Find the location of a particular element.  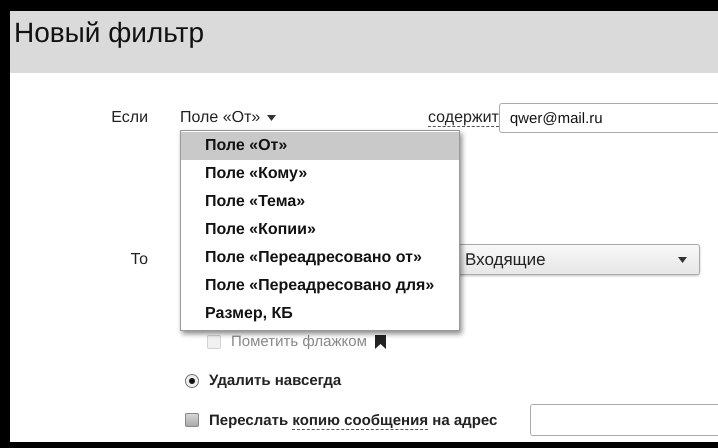

condition-label: Если is located at coordinates (129, 118).